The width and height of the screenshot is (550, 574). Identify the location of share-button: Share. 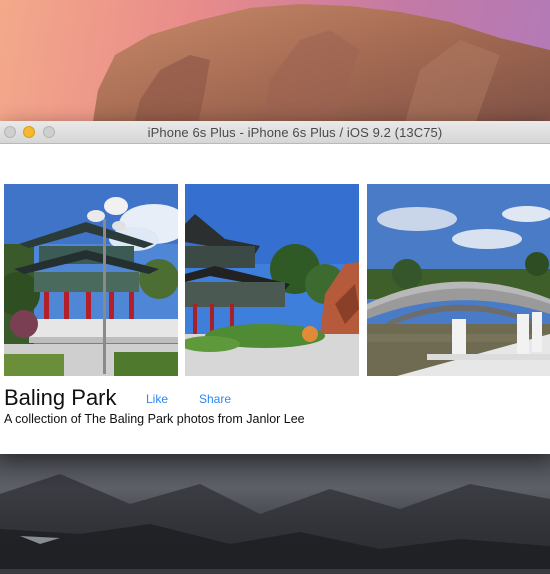
(215, 399).